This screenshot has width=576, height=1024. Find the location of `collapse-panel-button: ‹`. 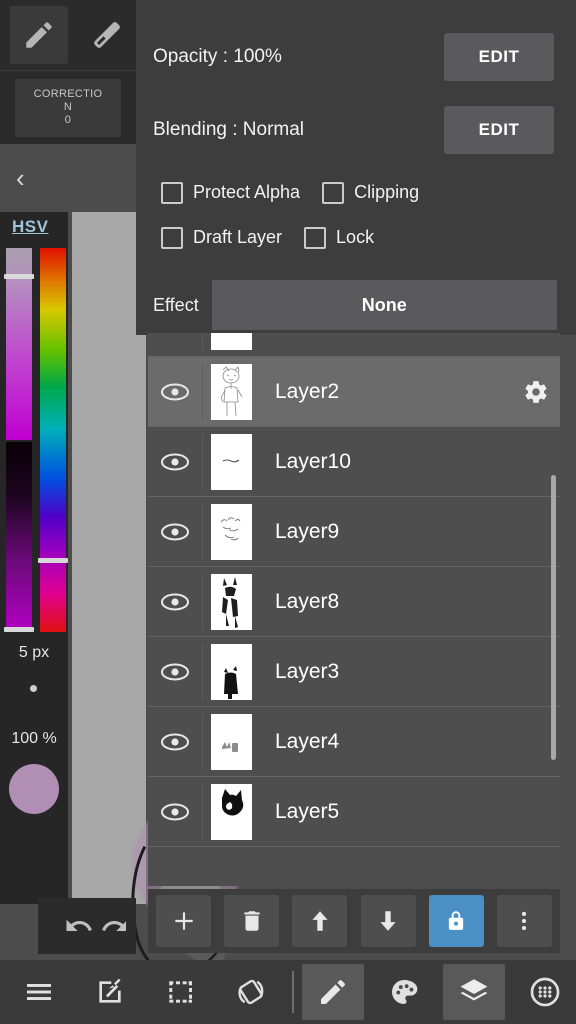

collapse-panel-button: ‹ is located at coordinates (20, 178).